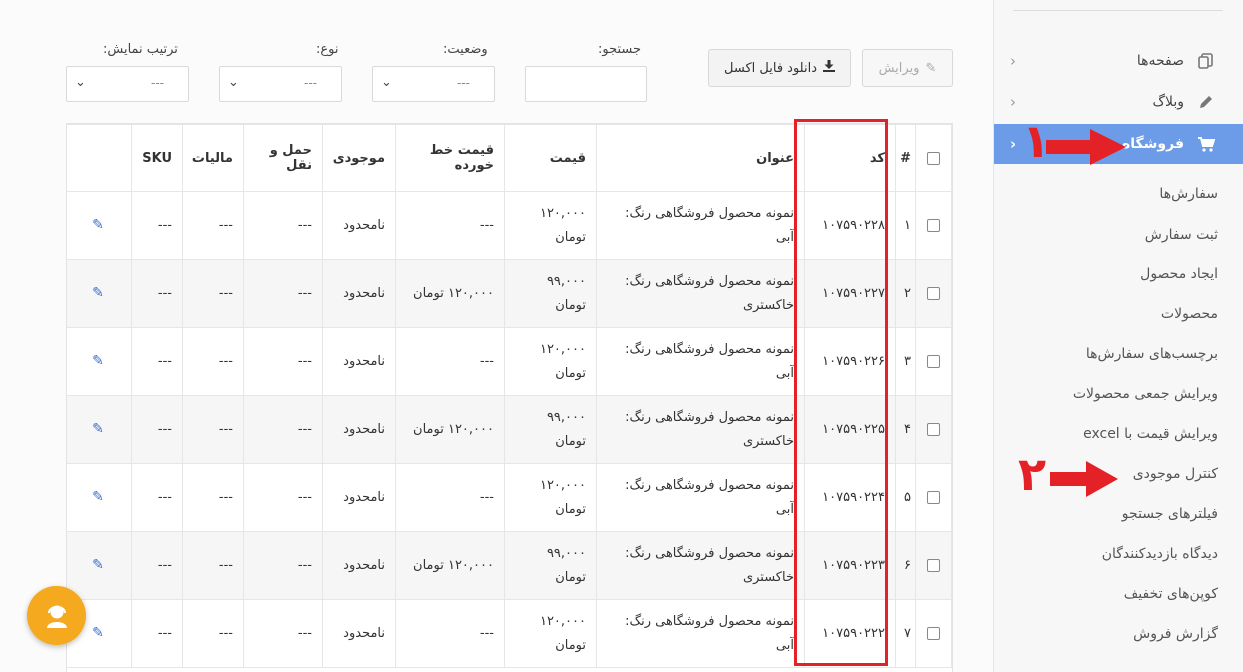 The image size is (1243, 672). I want to click on sidebar-item-label: فروشگاه, so click(1152, 144).